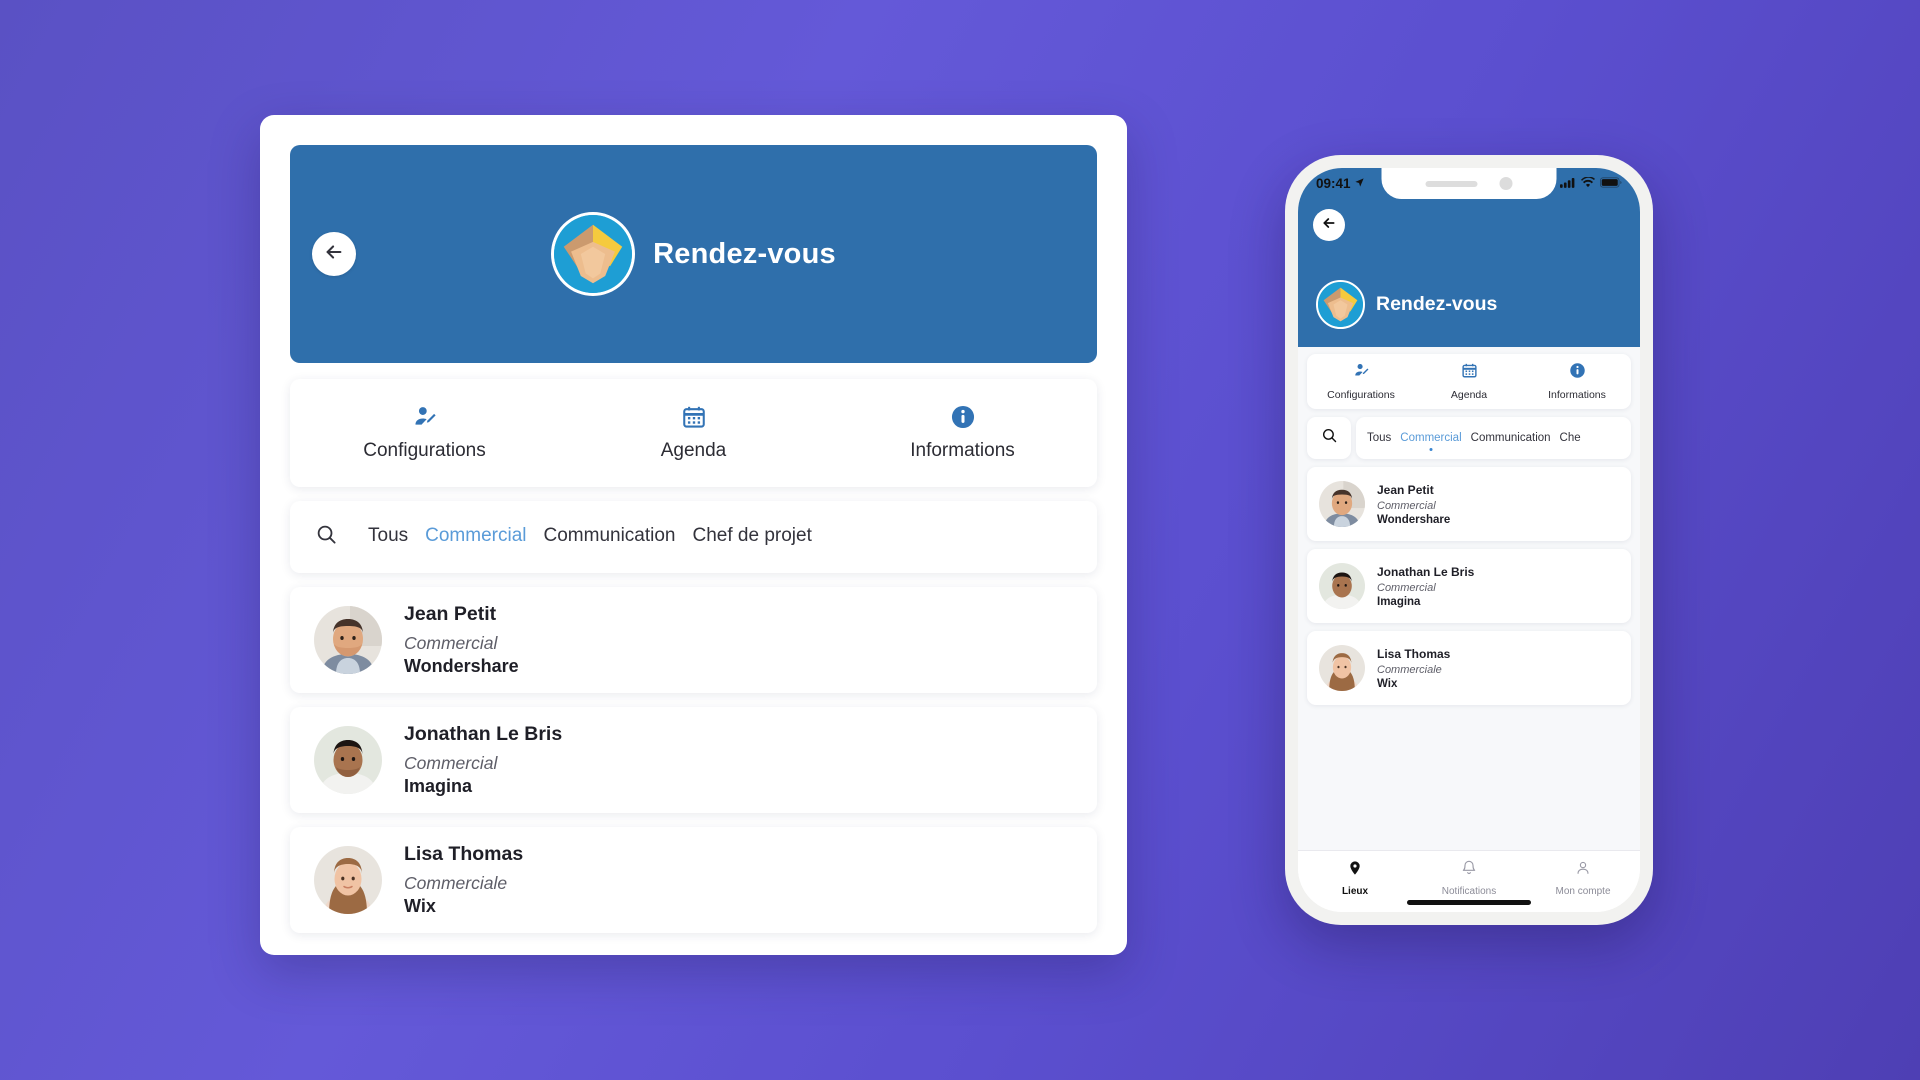 This screenshot has height=1080, width=1920. I want to click on bottom-nav-mon-compte: Mon compte, so click(1583, 878).